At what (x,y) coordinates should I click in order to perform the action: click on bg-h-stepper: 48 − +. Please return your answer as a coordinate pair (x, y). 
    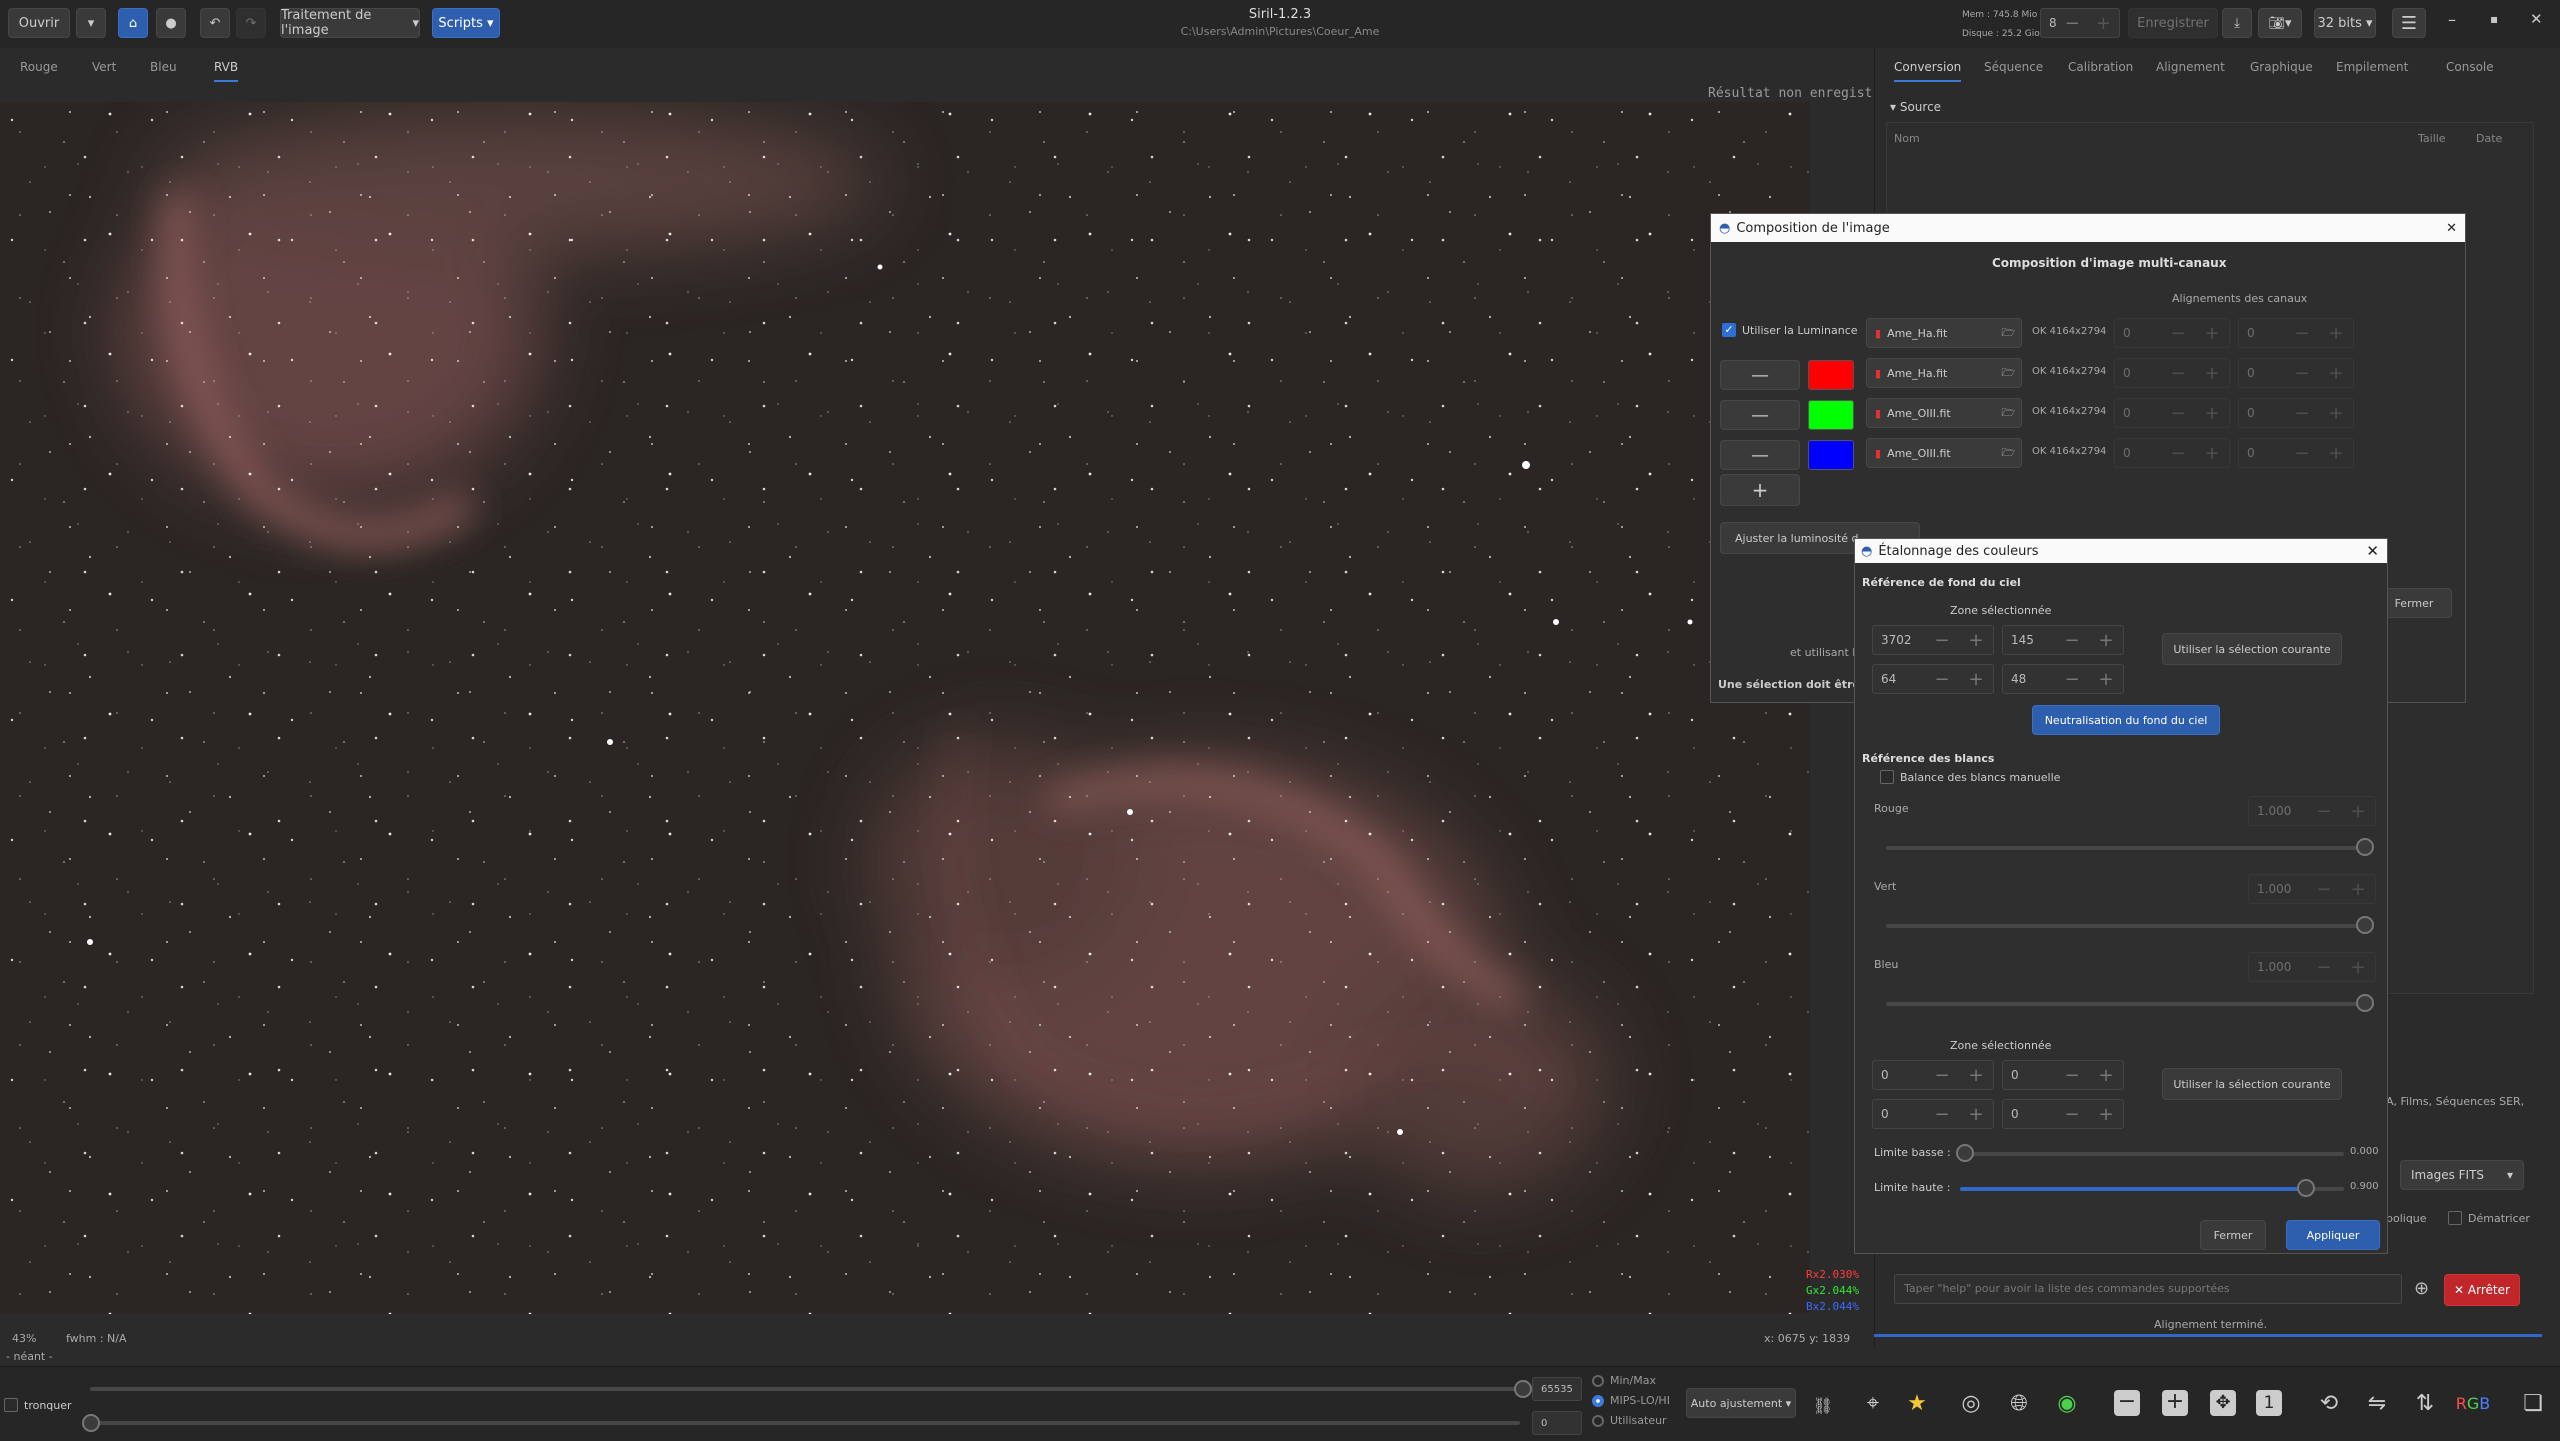
    Looking at the image, I should click on (2063, 679).